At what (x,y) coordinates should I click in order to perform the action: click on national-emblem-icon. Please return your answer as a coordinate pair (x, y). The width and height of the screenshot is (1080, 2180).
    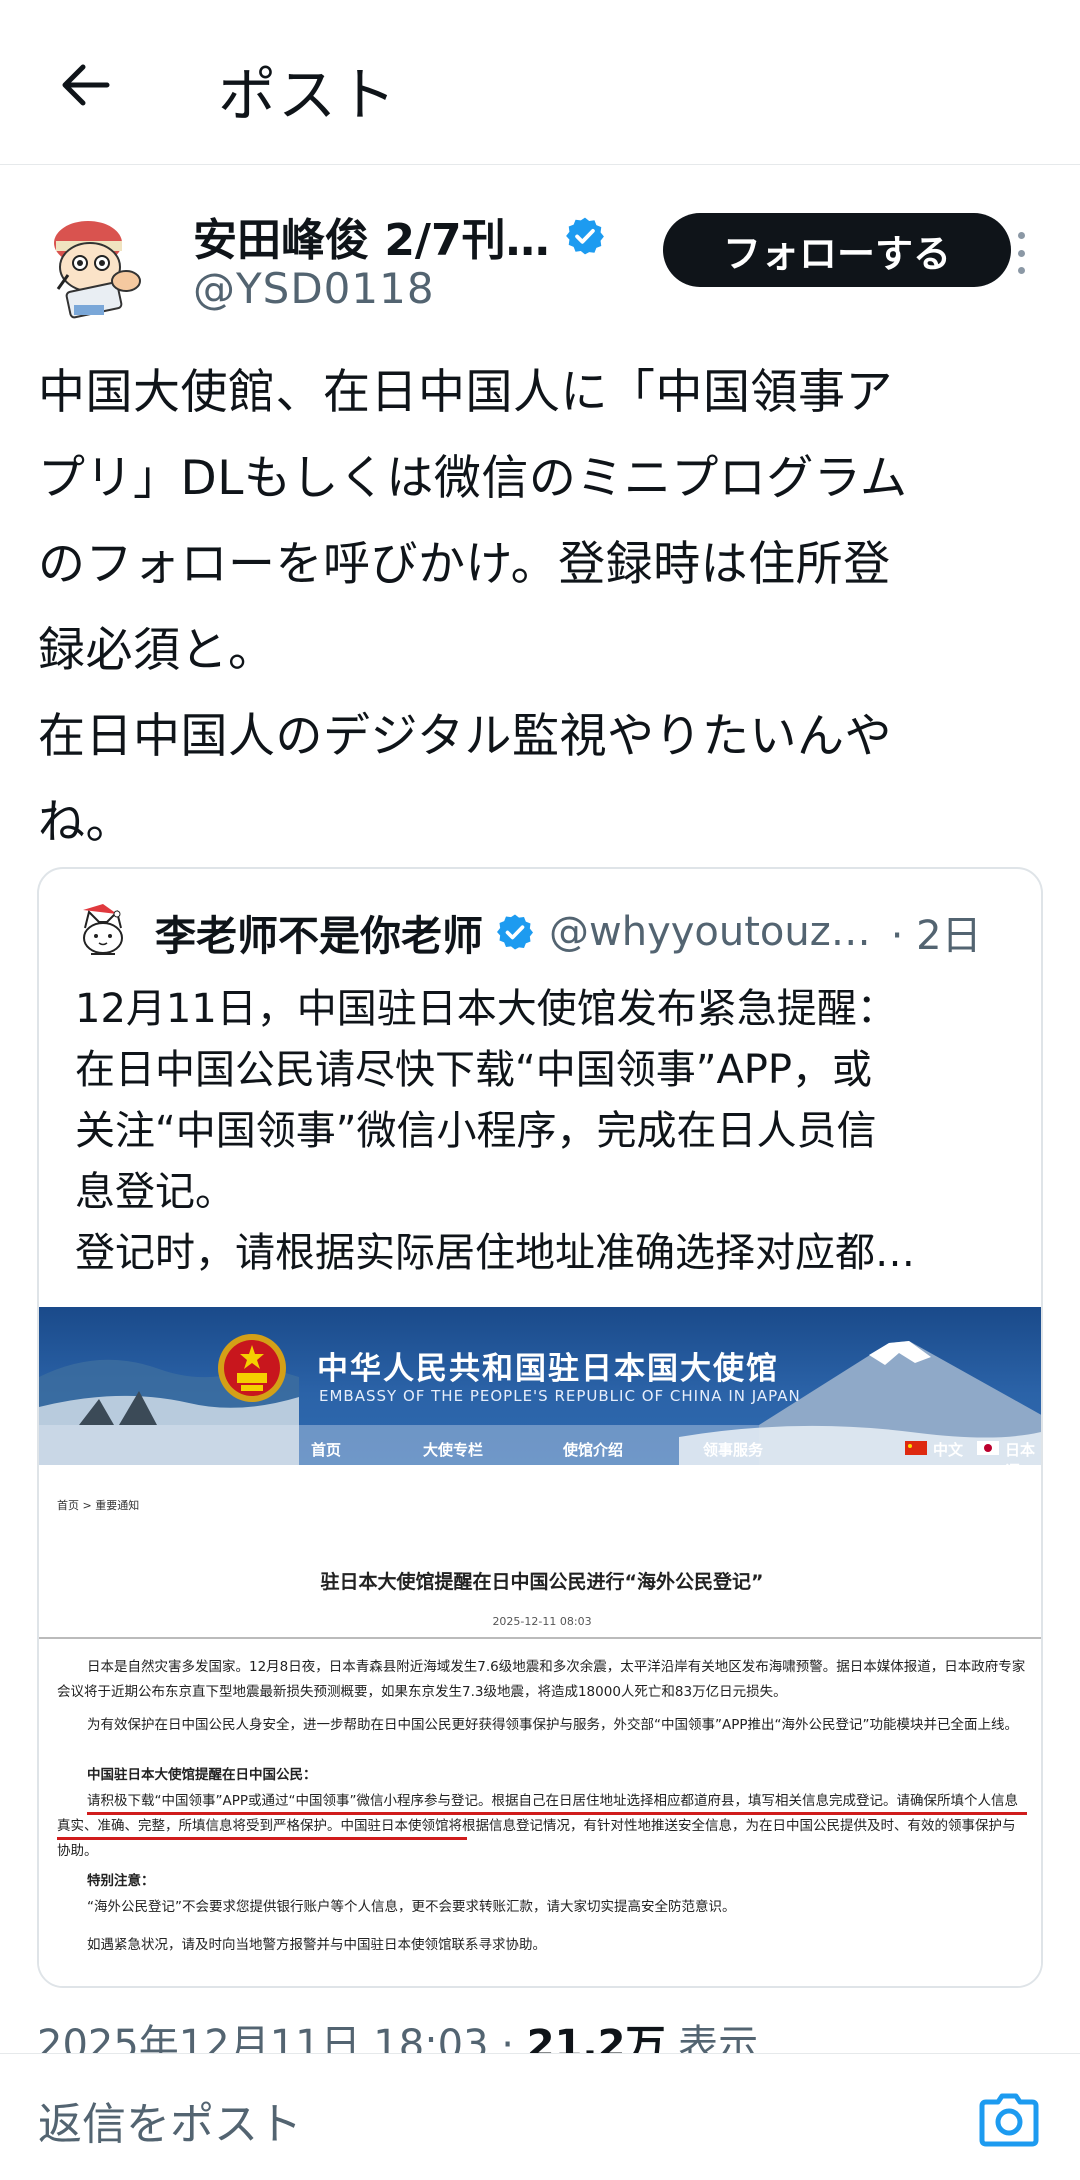
    Looking at the image, I should click on (252, 1368).